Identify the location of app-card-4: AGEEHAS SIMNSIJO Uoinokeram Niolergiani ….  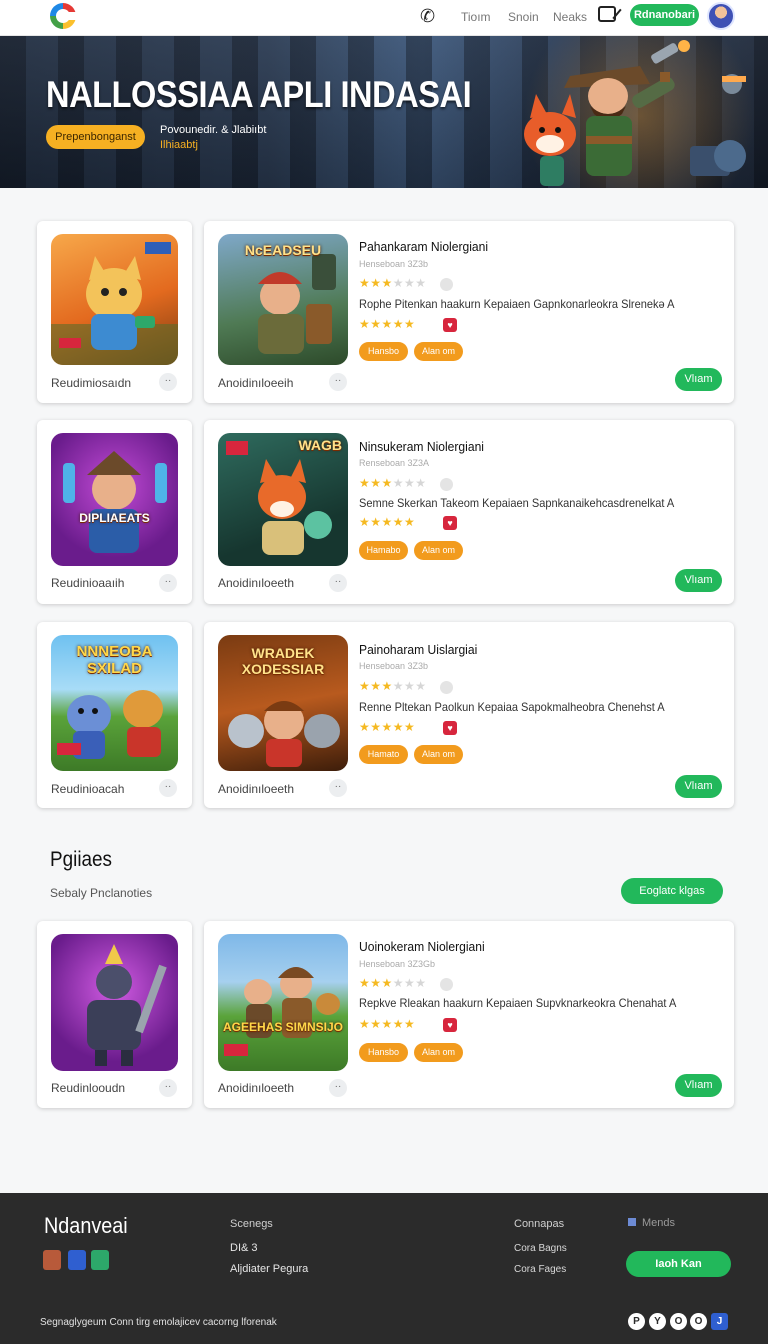
(469, 1014).